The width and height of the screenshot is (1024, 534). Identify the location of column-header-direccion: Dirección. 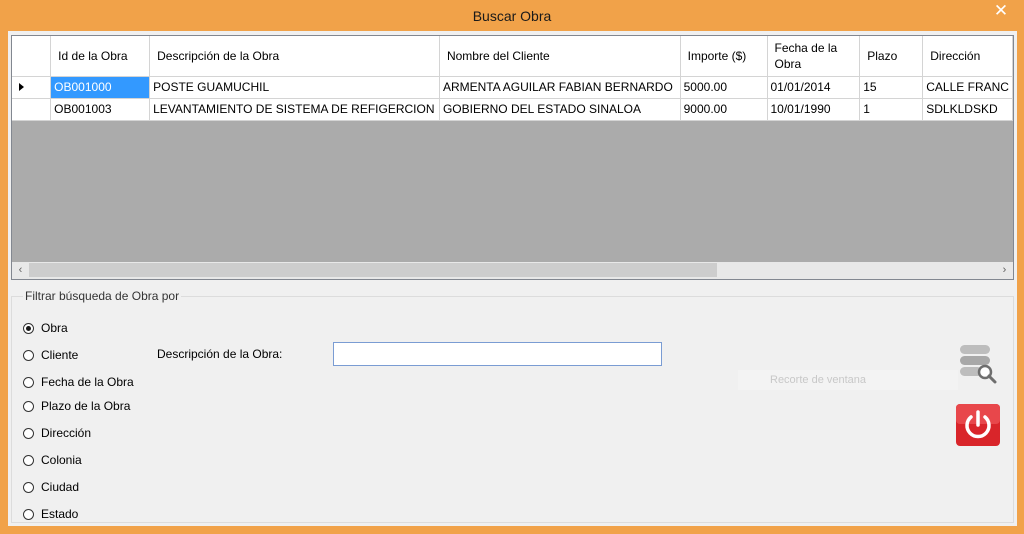
(967, 56).